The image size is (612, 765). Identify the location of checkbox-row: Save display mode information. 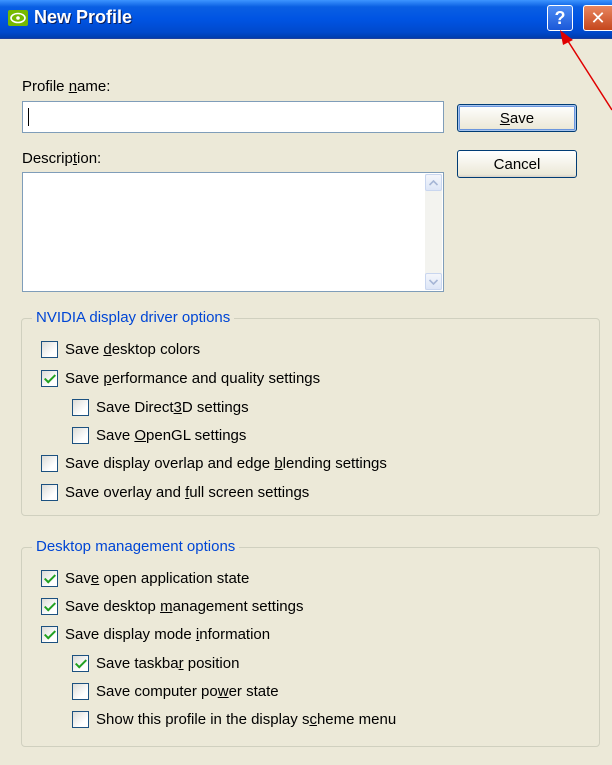
(155, 634).